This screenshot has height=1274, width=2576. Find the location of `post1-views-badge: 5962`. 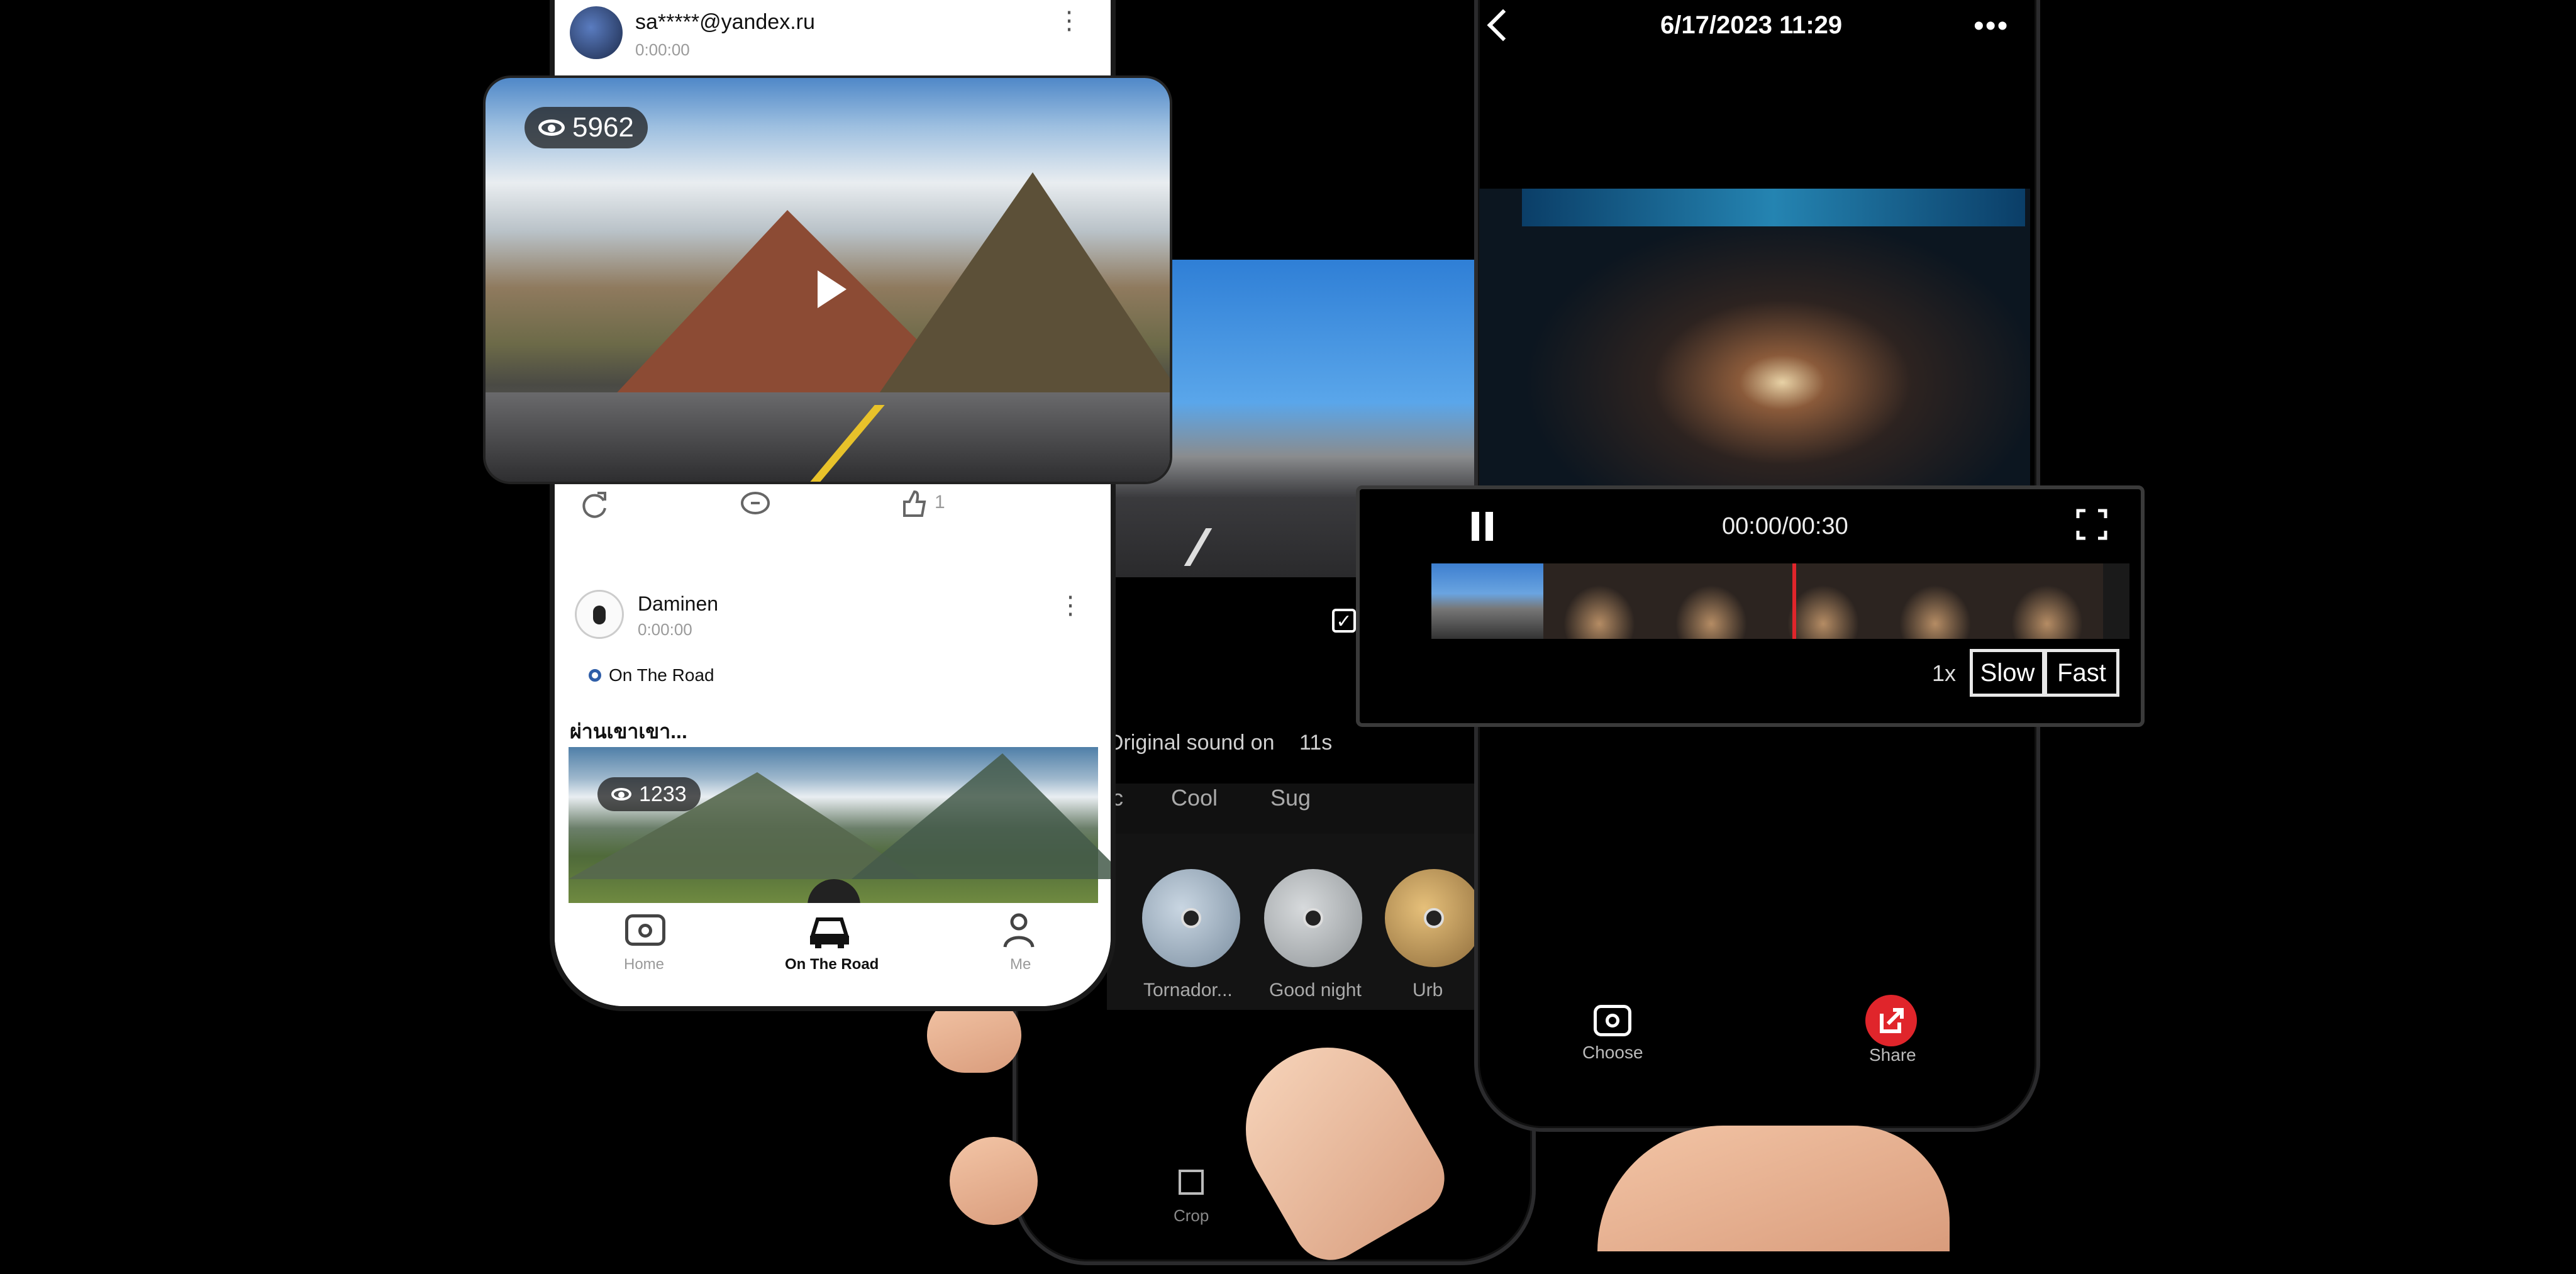

post1-views-badge: 5962 is located at coordinates (586, 128).